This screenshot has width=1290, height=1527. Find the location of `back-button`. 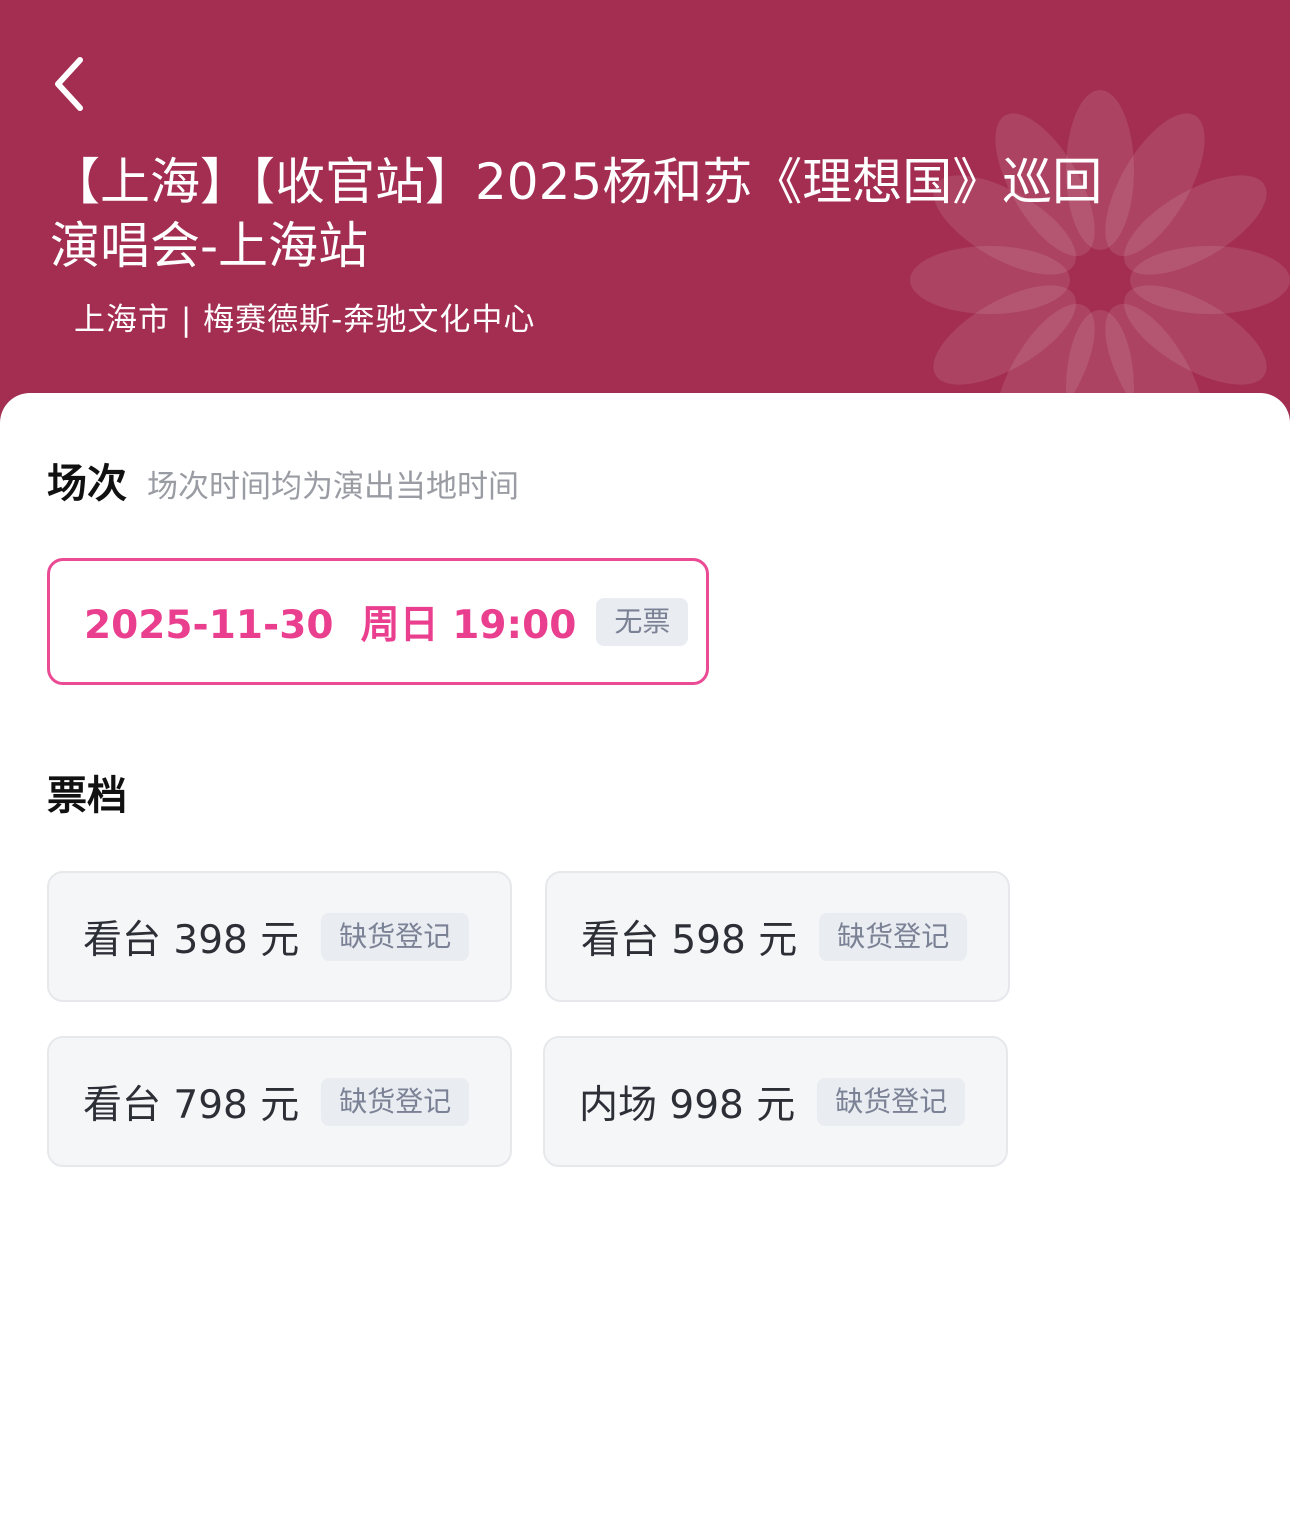

back-button is located at coordinates (70, 84).